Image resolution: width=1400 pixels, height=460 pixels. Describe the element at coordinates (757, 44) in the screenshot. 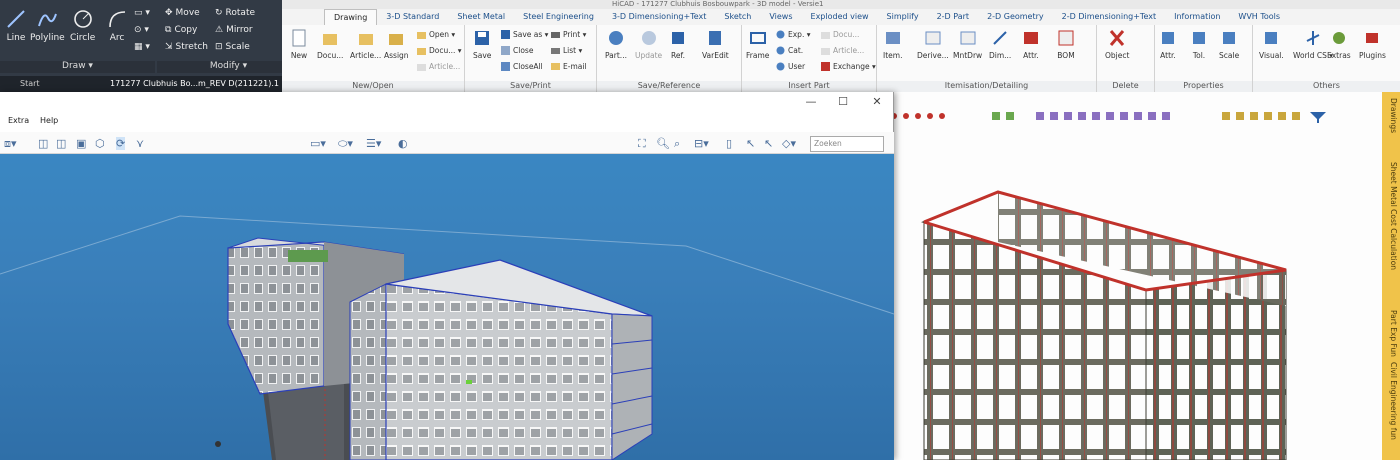

I see `frame-button: Frame` at that location.